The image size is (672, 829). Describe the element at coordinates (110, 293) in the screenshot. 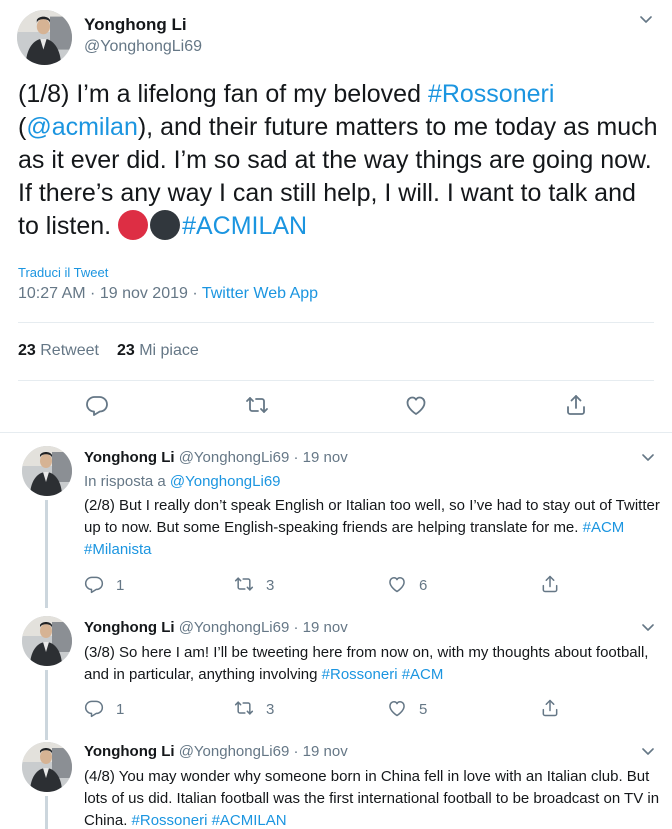

I see `tweet-timestamp: 10:27 AM · 19 nov 2019 ·` at that location.